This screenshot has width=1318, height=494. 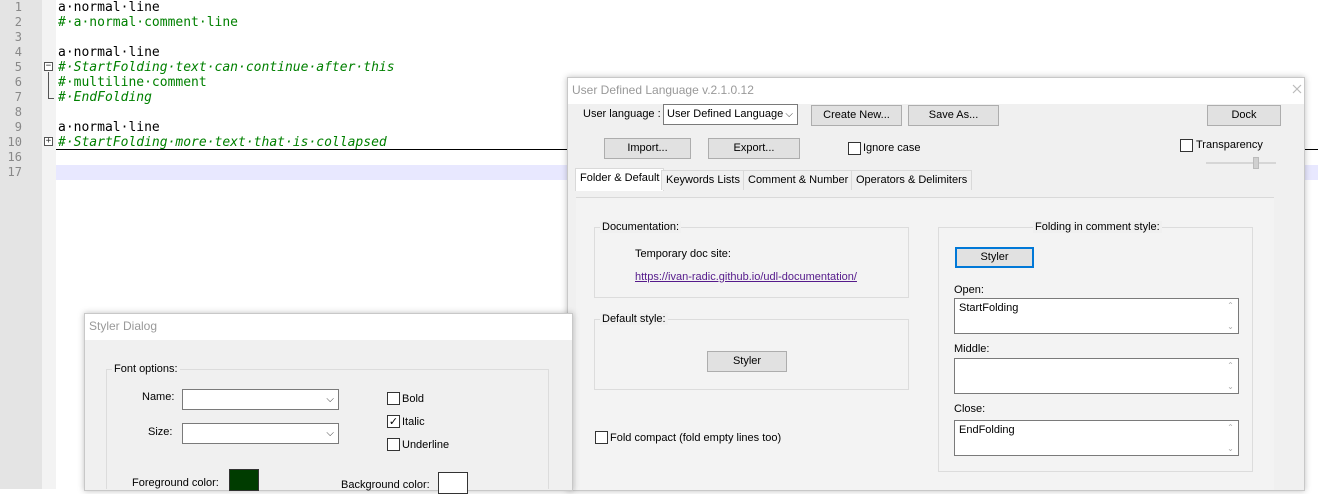 What do you see at coordinates (48, 85) in the screenshot?
I see `fold-range-line` at bounding box center [48, 85].